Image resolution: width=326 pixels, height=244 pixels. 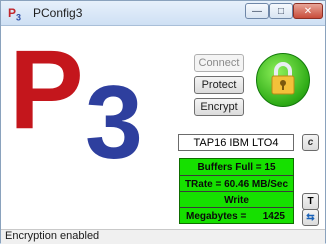 I want to click on maximize-button: □, so click(x=281, y=11).